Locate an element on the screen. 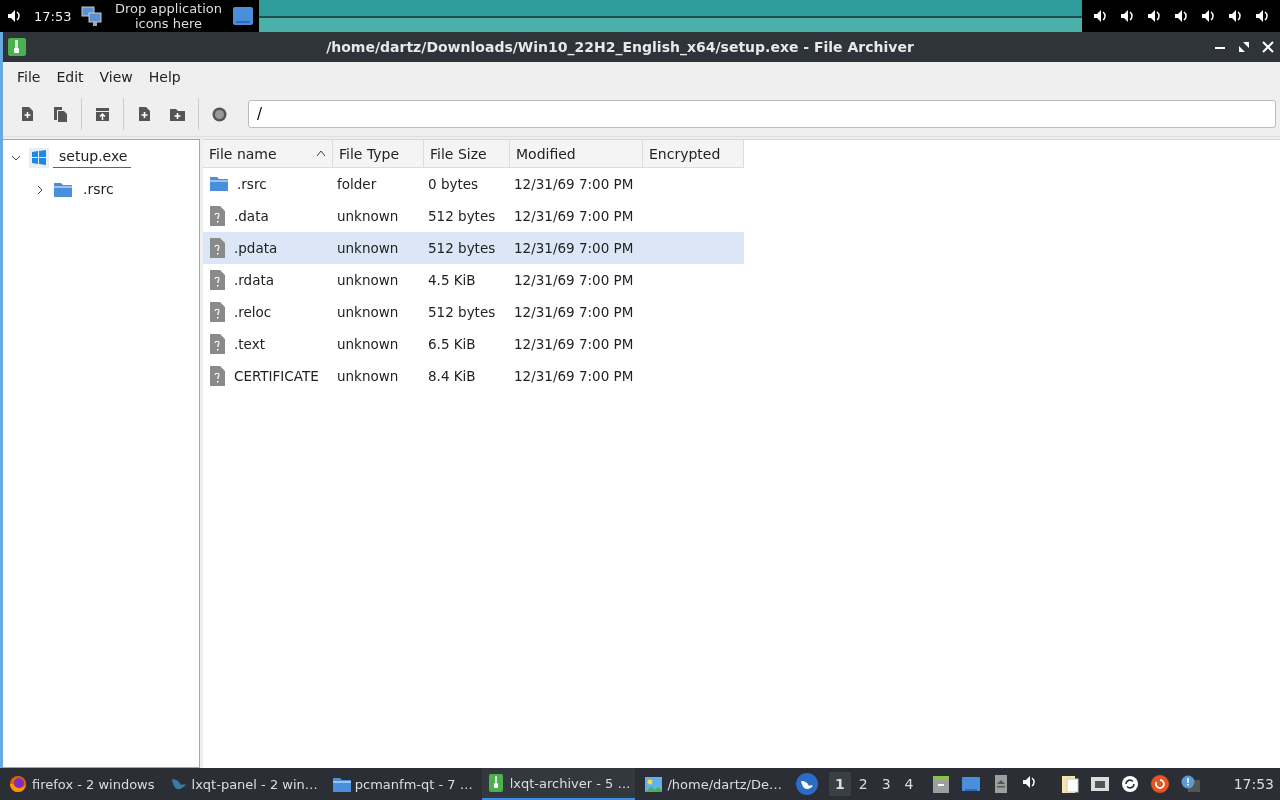 The image size is (1280, 800). drop-hint: Drop application icons here is located at coordinates (168, 16).